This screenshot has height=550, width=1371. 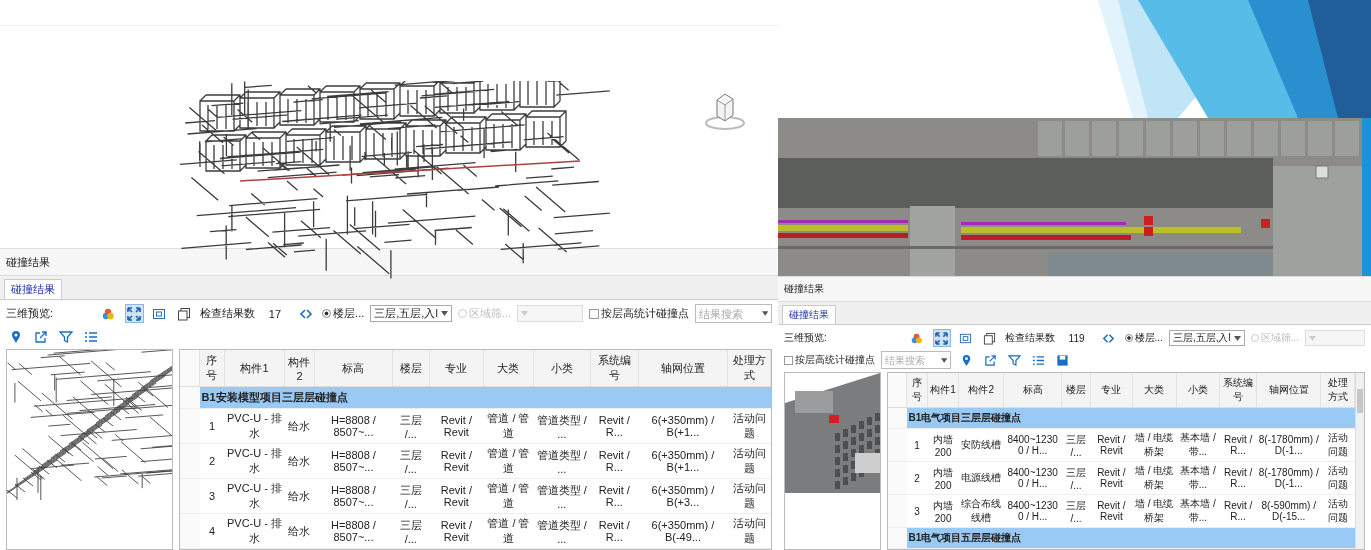 What do you see at coordinates (275, 313) in the screenshot?
I see `count-value: 17` at bounding box center [275, 313].